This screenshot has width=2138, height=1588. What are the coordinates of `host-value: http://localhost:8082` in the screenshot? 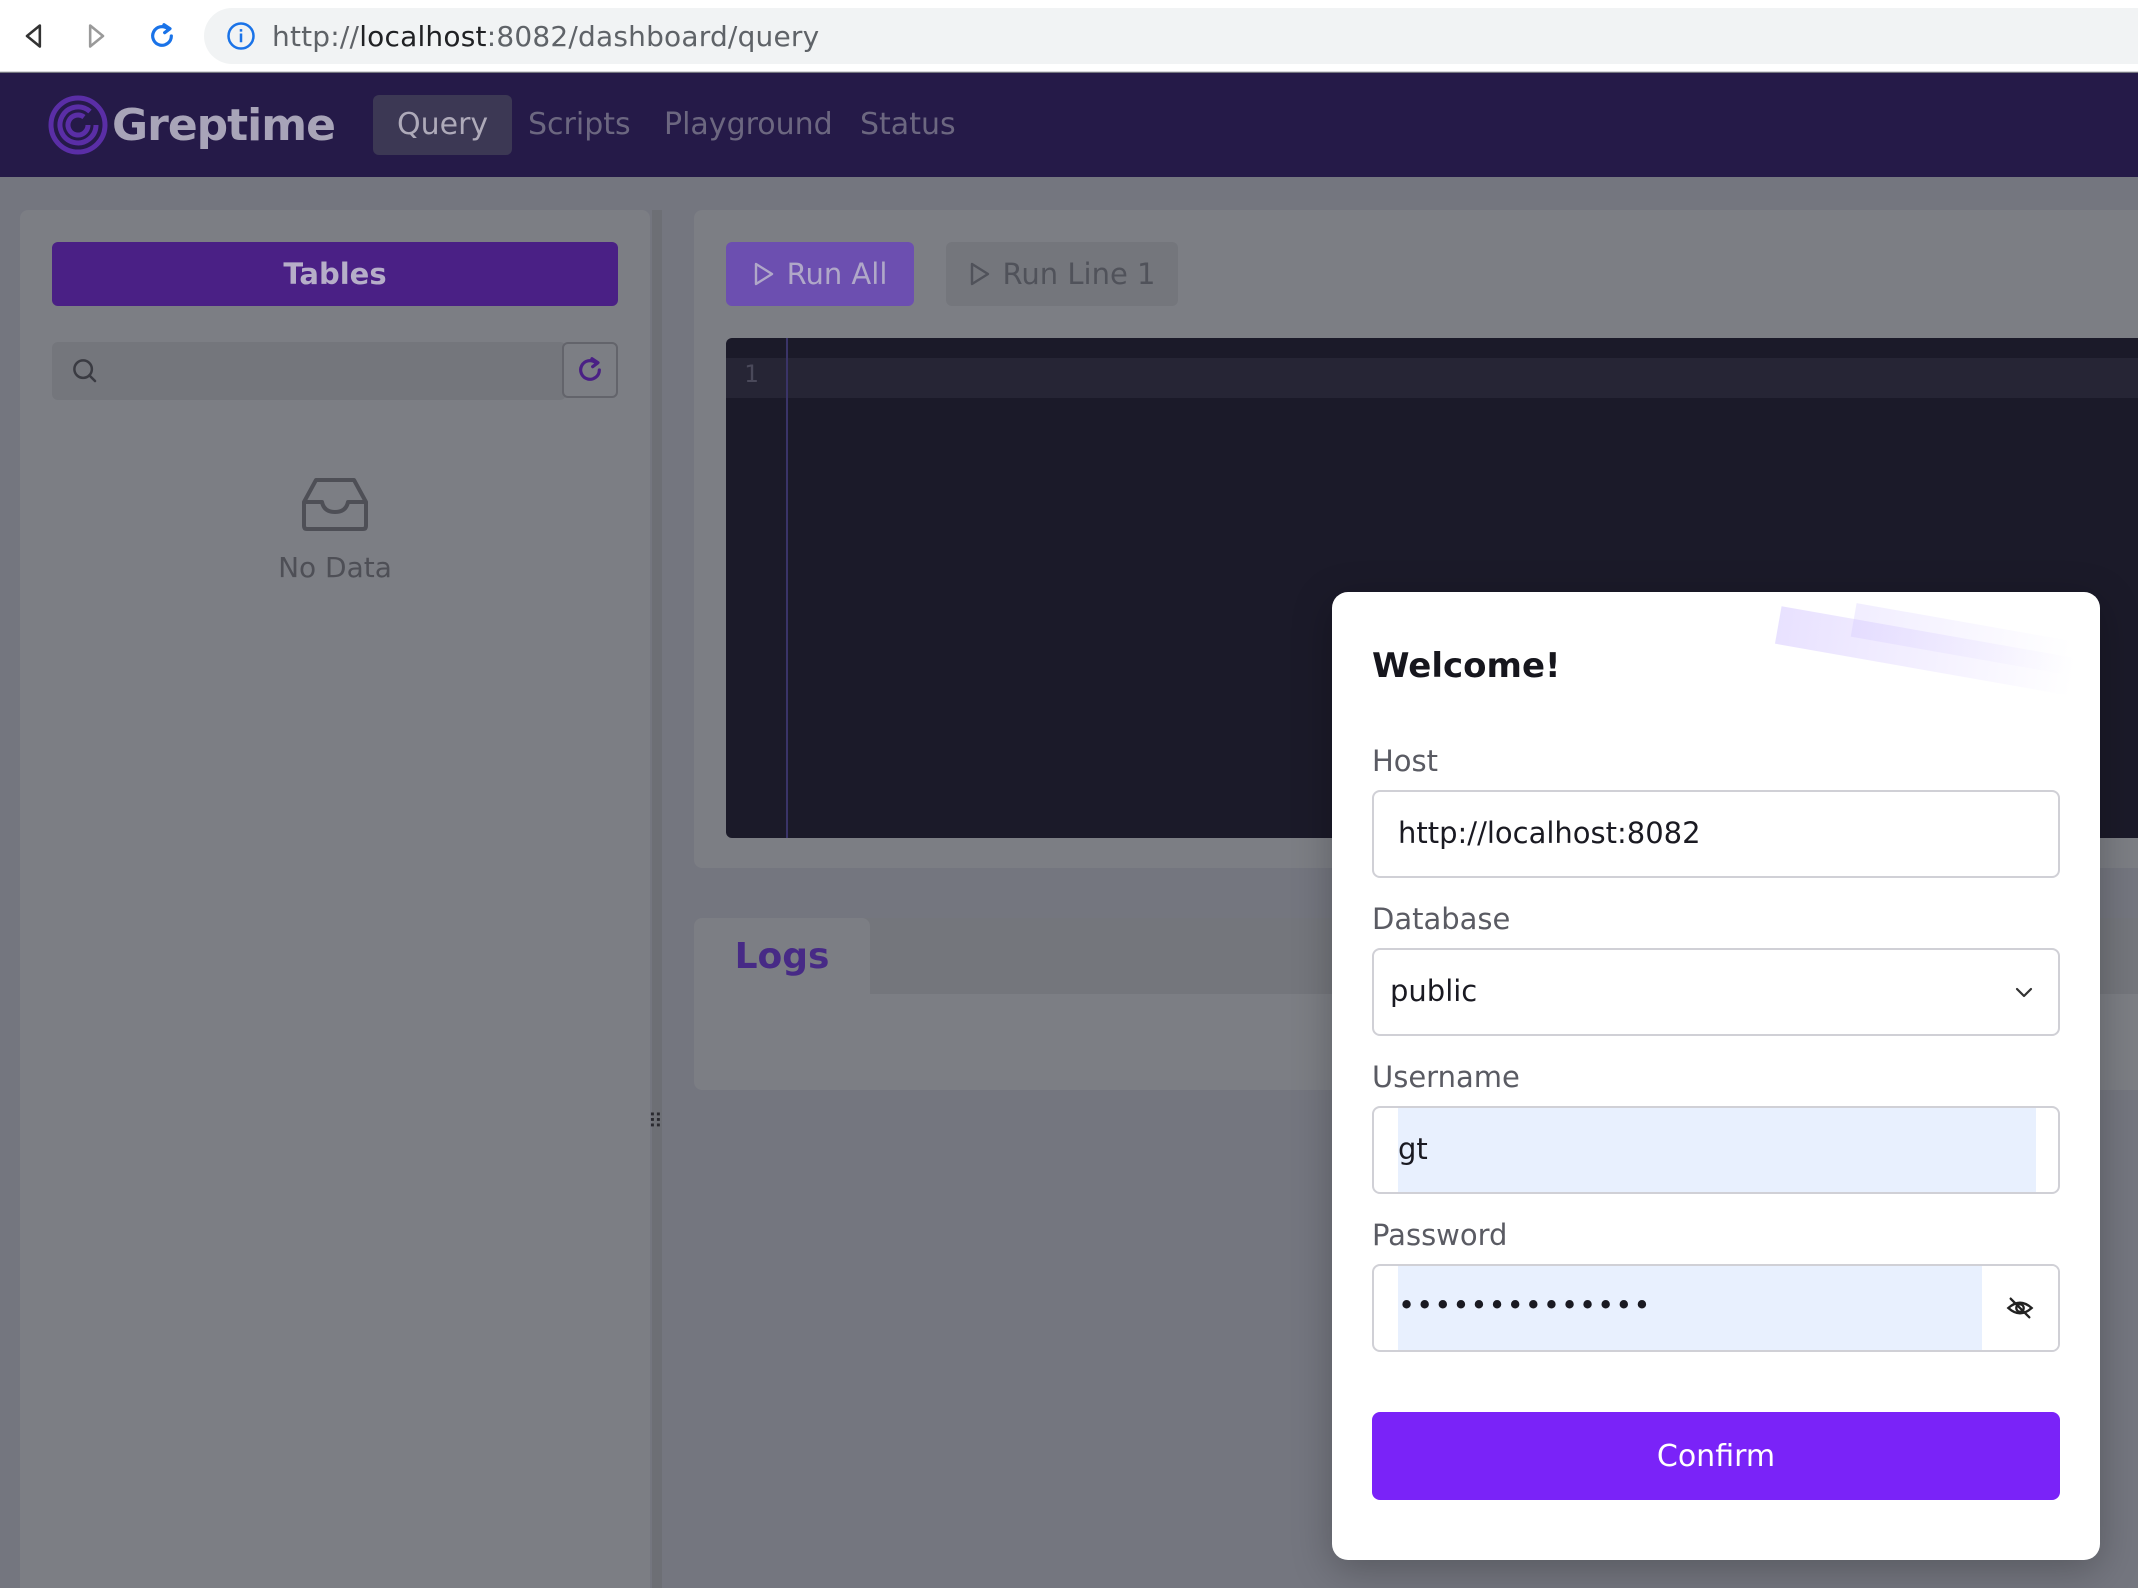 It's located at (1549, 833).